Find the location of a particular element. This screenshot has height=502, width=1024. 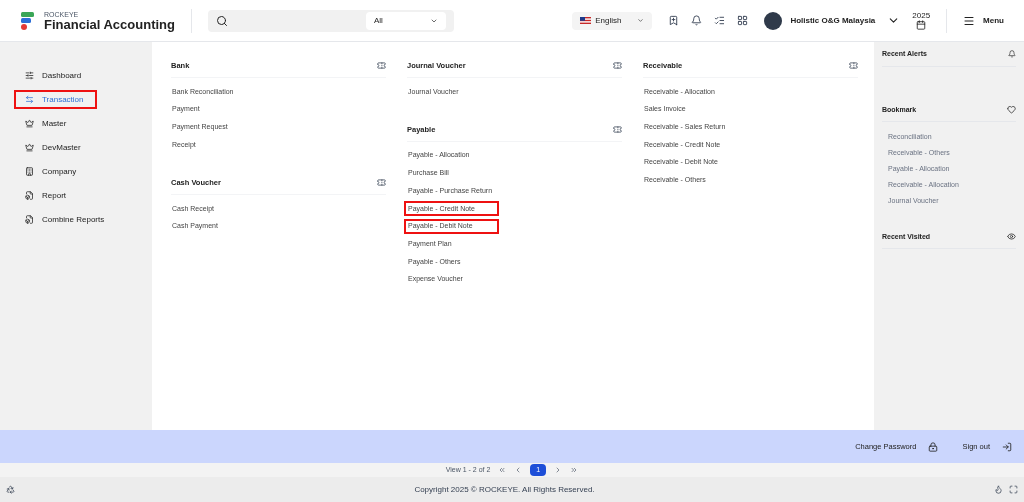

last-page-icon is located at coordinates (574, 470).